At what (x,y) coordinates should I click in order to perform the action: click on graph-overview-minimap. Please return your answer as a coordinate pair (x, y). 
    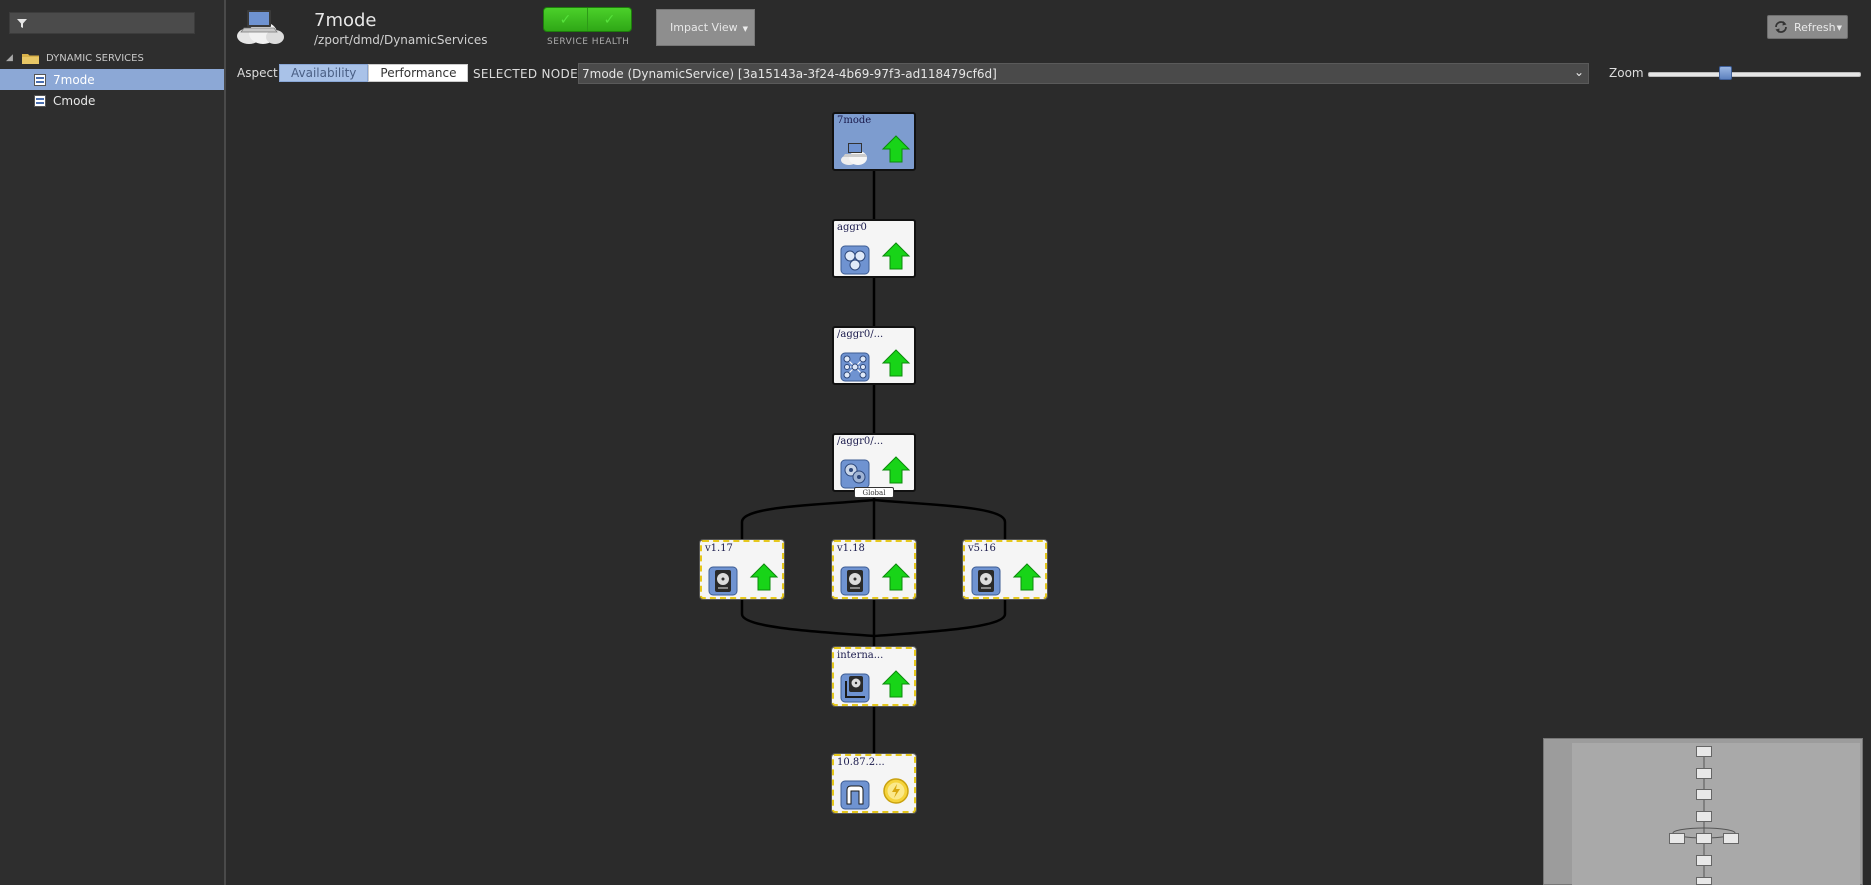
    Looking at the image, I should click on (1703, 811).